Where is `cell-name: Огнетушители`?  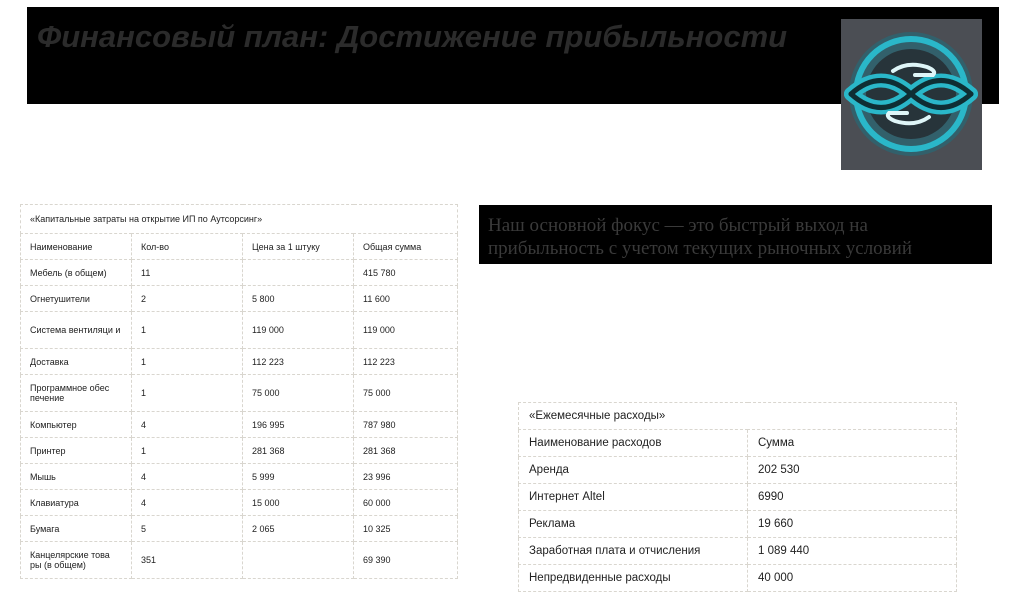
cell-name: Огнетушители is located at coordinates (76, 298).